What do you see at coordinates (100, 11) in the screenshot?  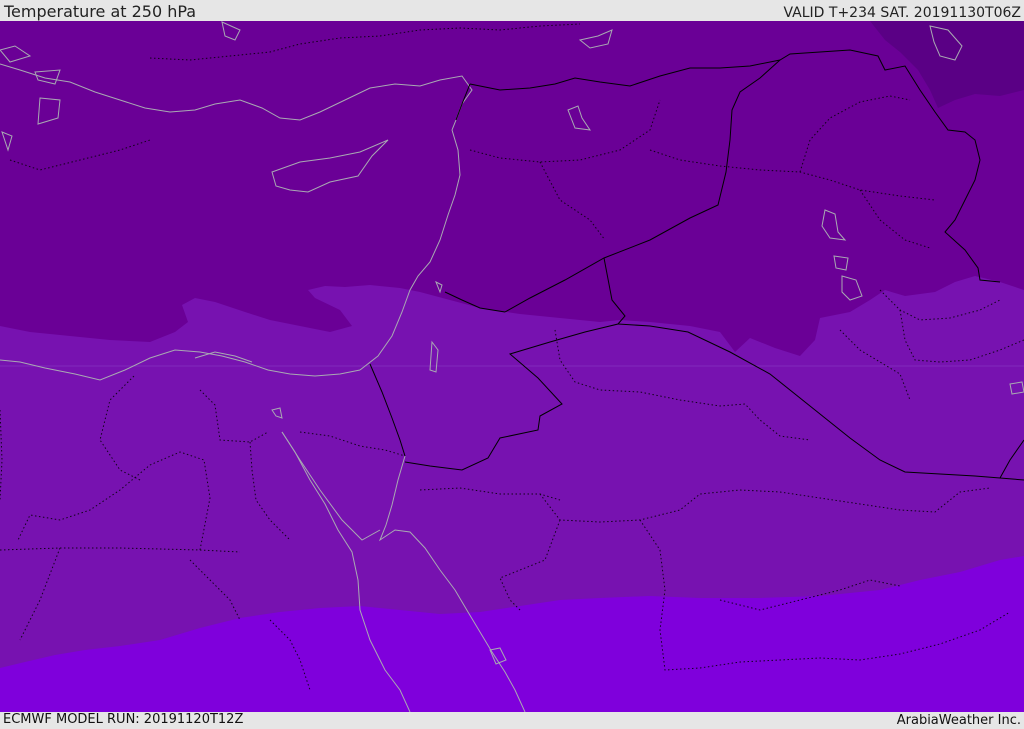 I see `map-title: Temperature at 250 hPa` at bounding box center [100, 11].